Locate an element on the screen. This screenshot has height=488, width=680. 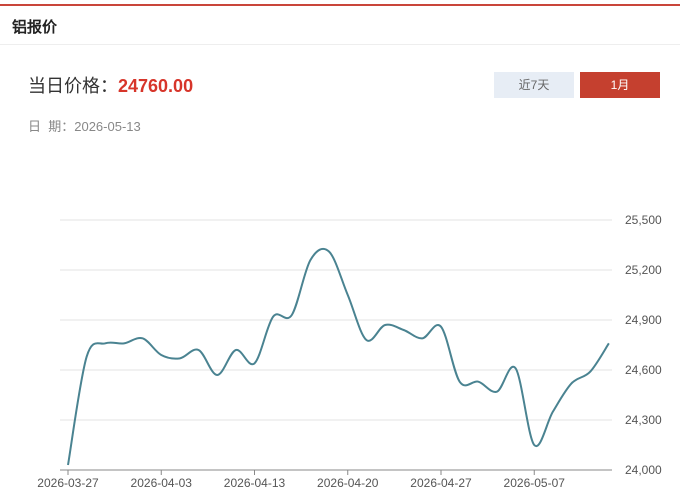
x-tick-label: 2026-05-07 is located at coordinates (535, 482).